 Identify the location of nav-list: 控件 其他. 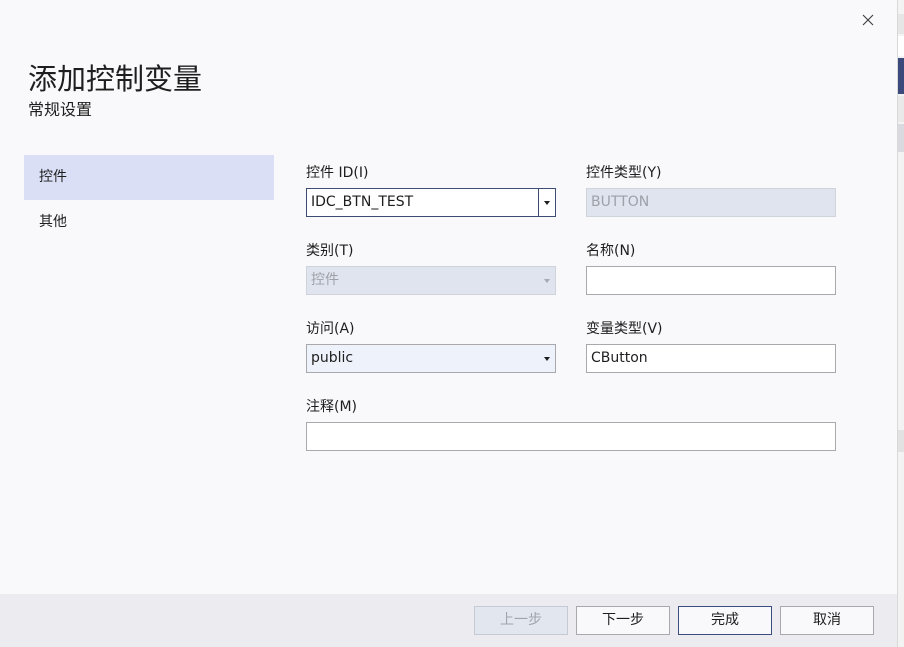
(149, 200).